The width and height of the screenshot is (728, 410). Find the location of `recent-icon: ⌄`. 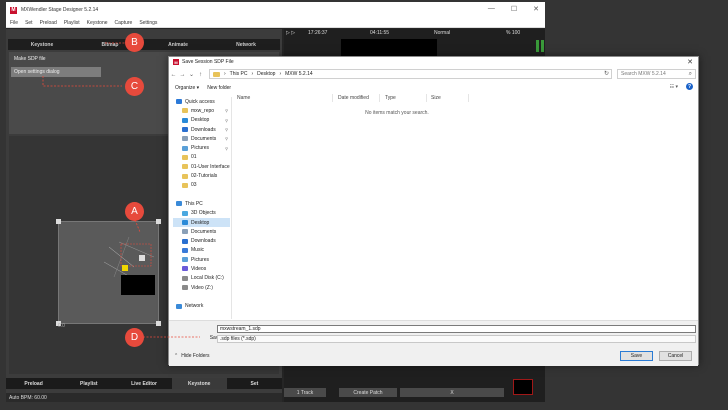

recent-icon: ⌄ is located at coordinates (191, 74).